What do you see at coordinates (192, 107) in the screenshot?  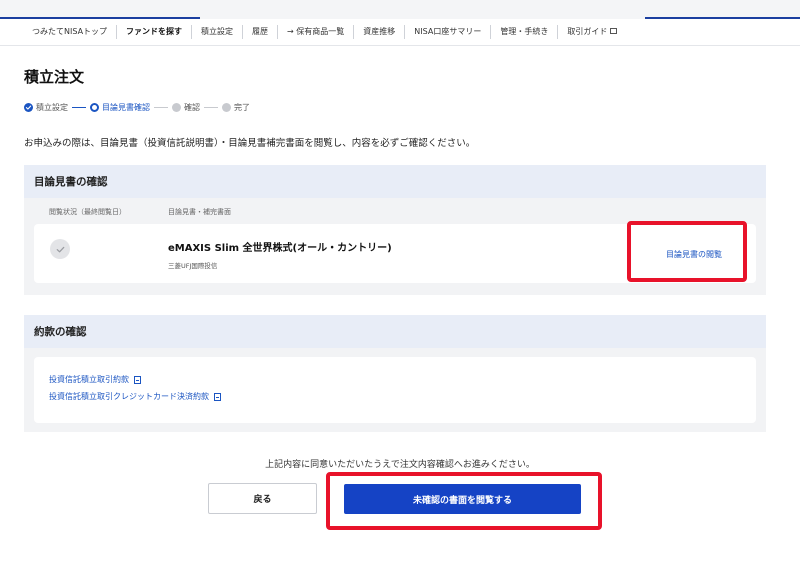 I see `step-label: 確認` at bounding box center [192, 107].